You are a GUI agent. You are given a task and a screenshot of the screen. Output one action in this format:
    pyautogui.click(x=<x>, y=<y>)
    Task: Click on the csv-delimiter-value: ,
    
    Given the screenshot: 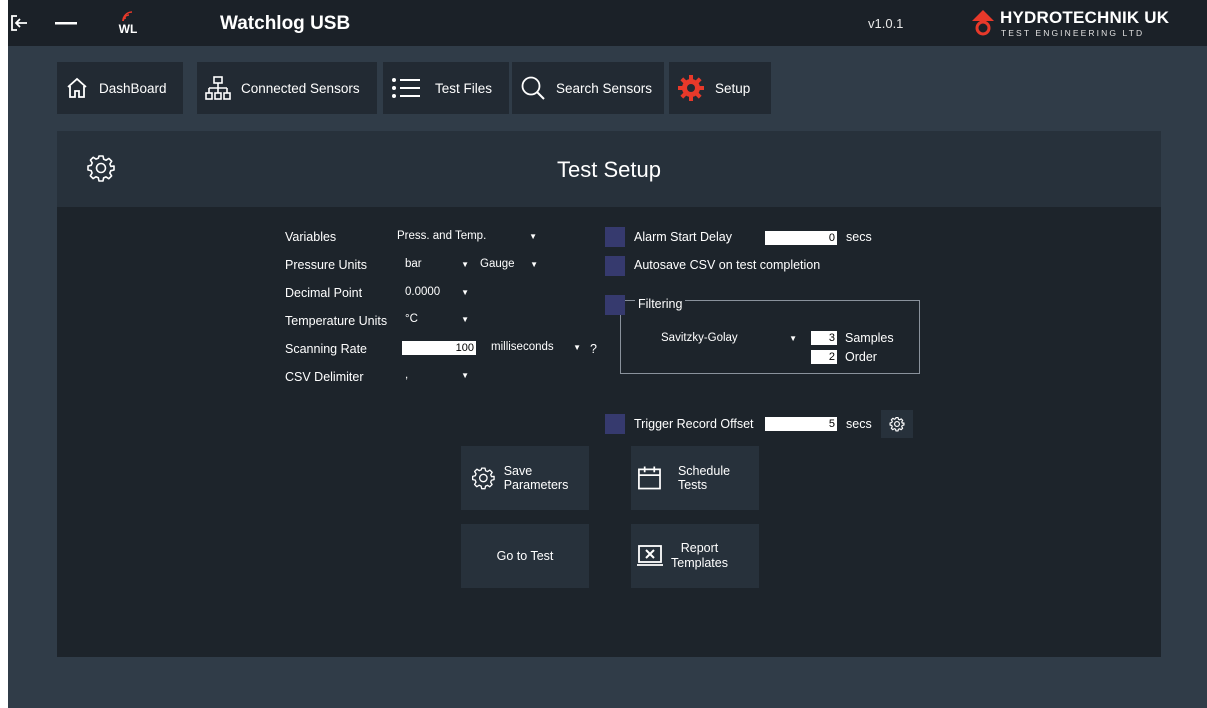 What is the action you would take?
    pyautogui.click(x=407, y=375)
    